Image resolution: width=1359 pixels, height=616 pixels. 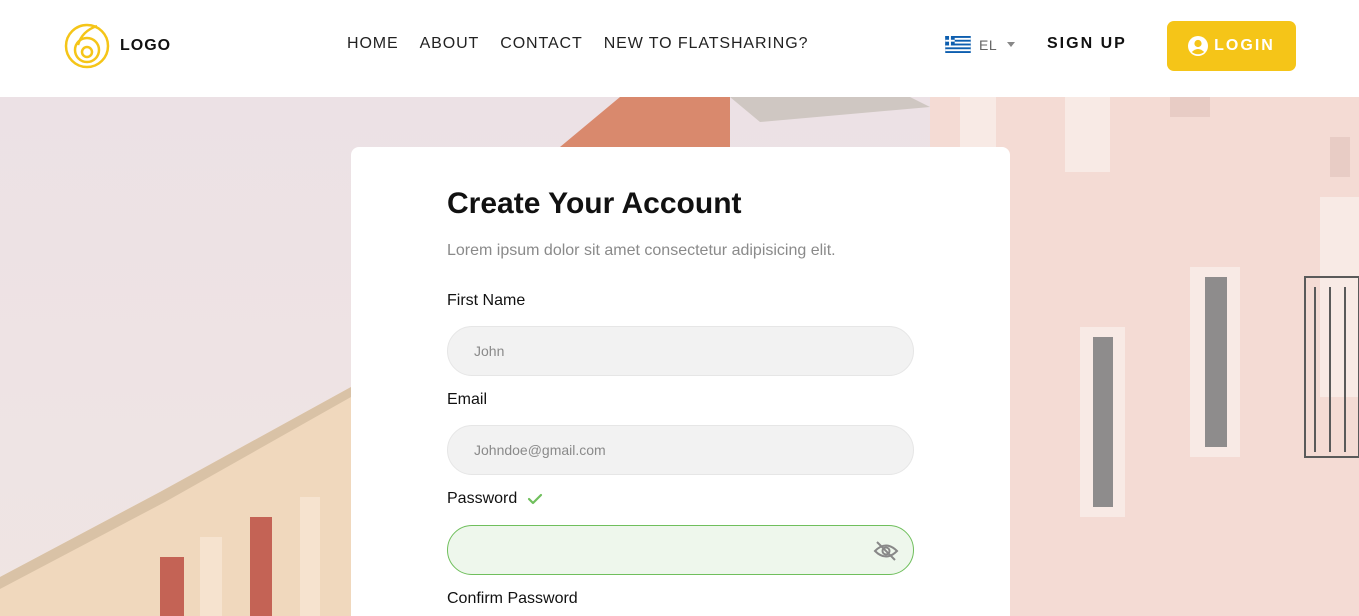 I want to click on password-label: Password, so click(x=495, y=499).